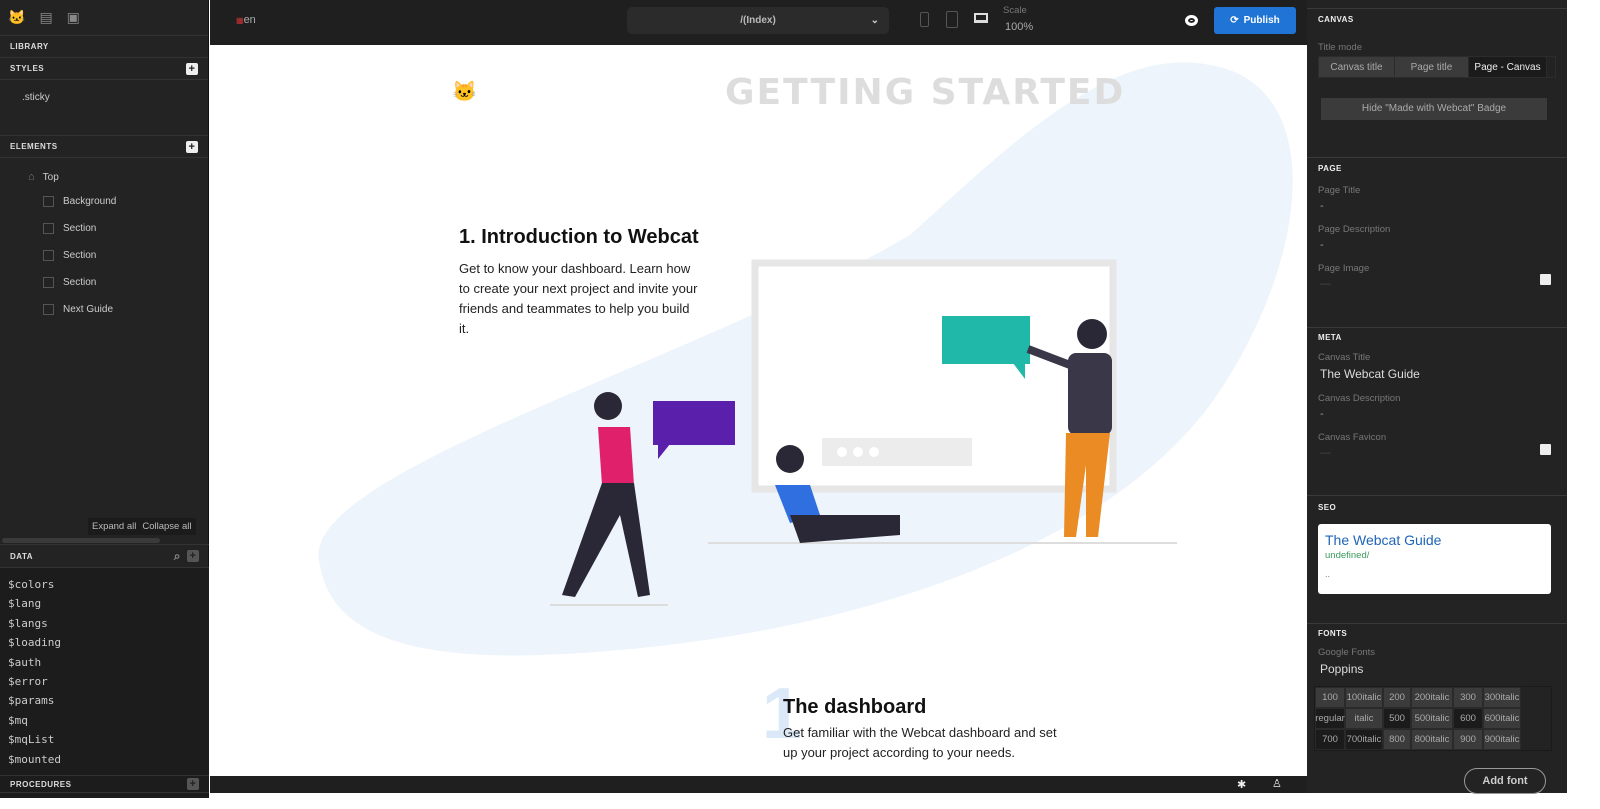  Describe the element at coordinates (1437, 453) in the screenshot. I see `canvas-favicon-field: —` at that location.